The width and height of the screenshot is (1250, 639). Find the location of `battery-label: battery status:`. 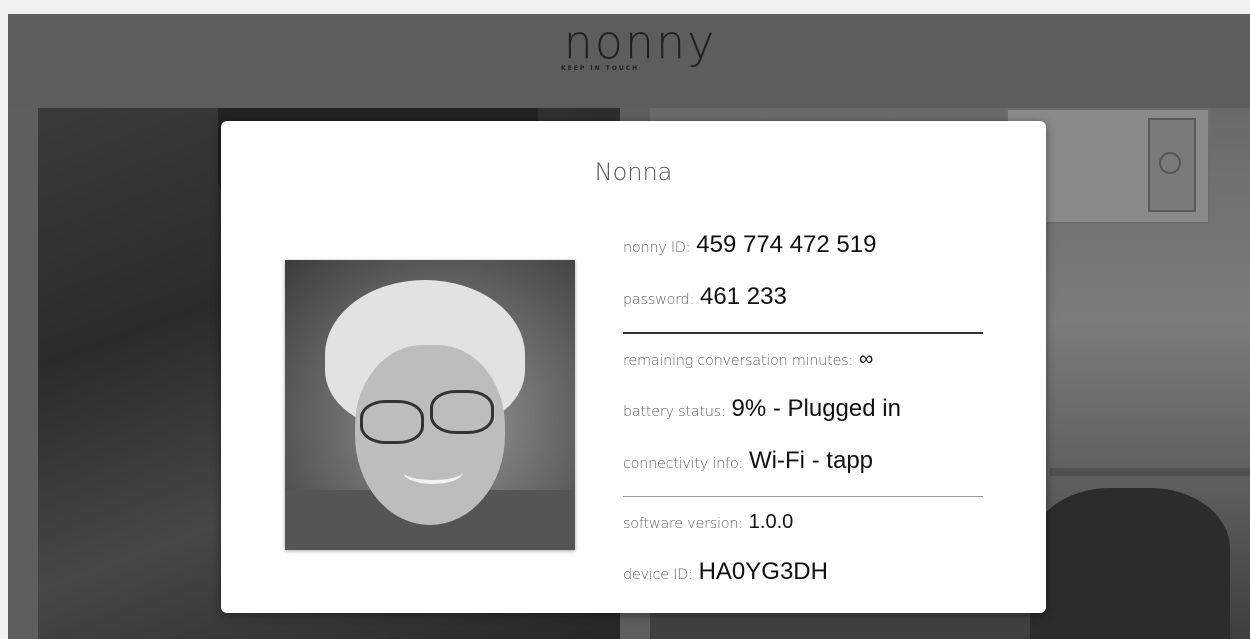

battery-label: battery status: is located at coordinates (674, 412).